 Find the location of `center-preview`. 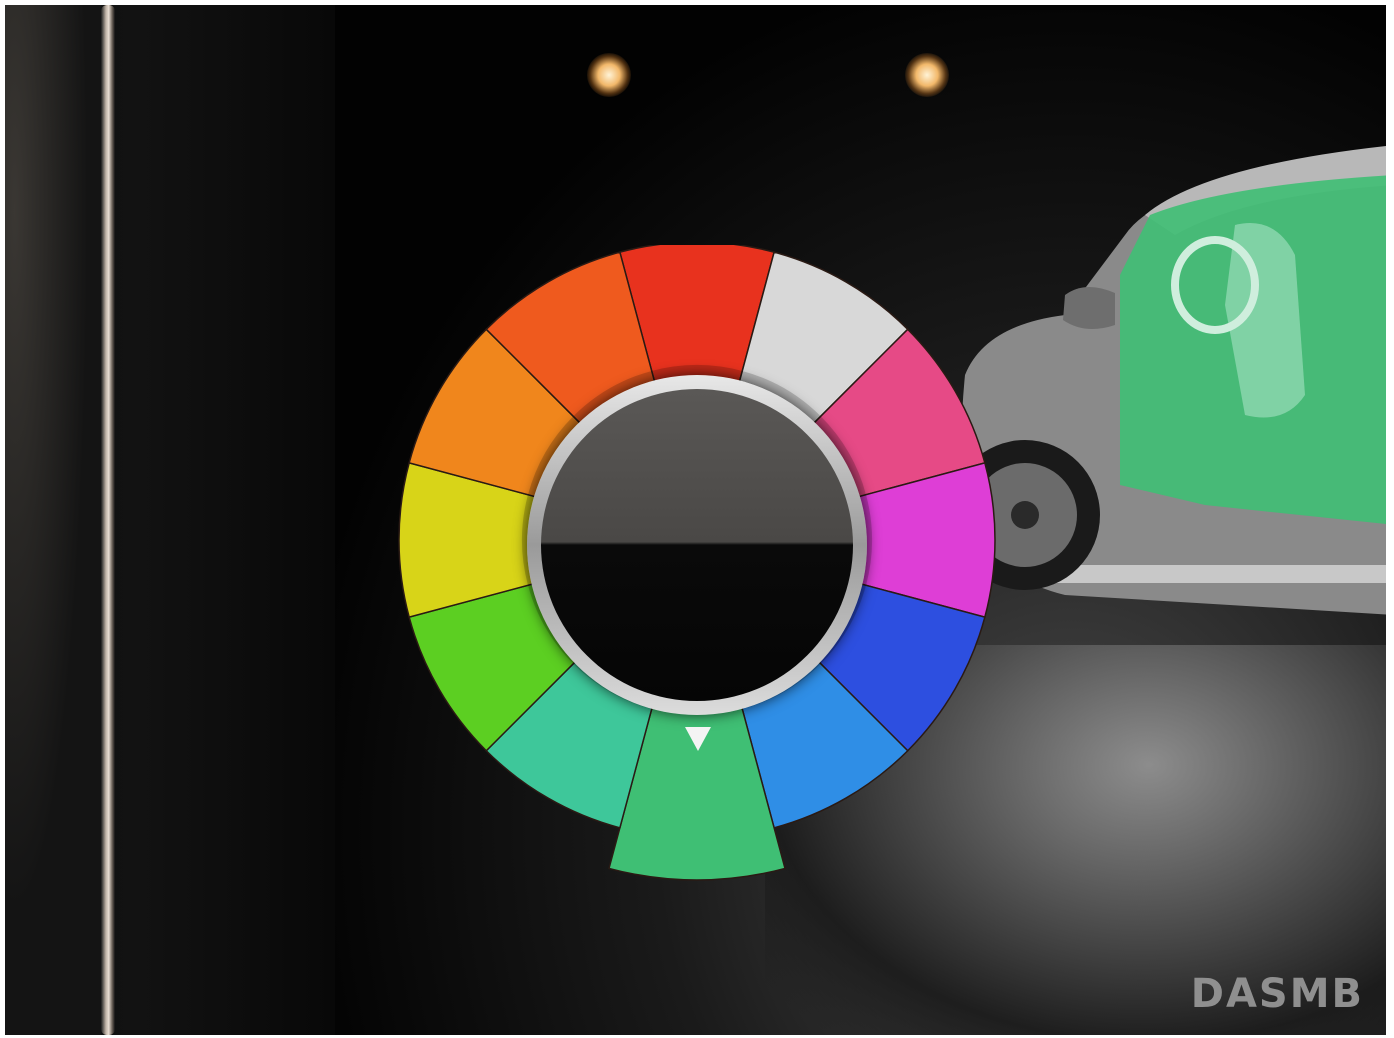

center-preview is located at coordinates (697, 545).